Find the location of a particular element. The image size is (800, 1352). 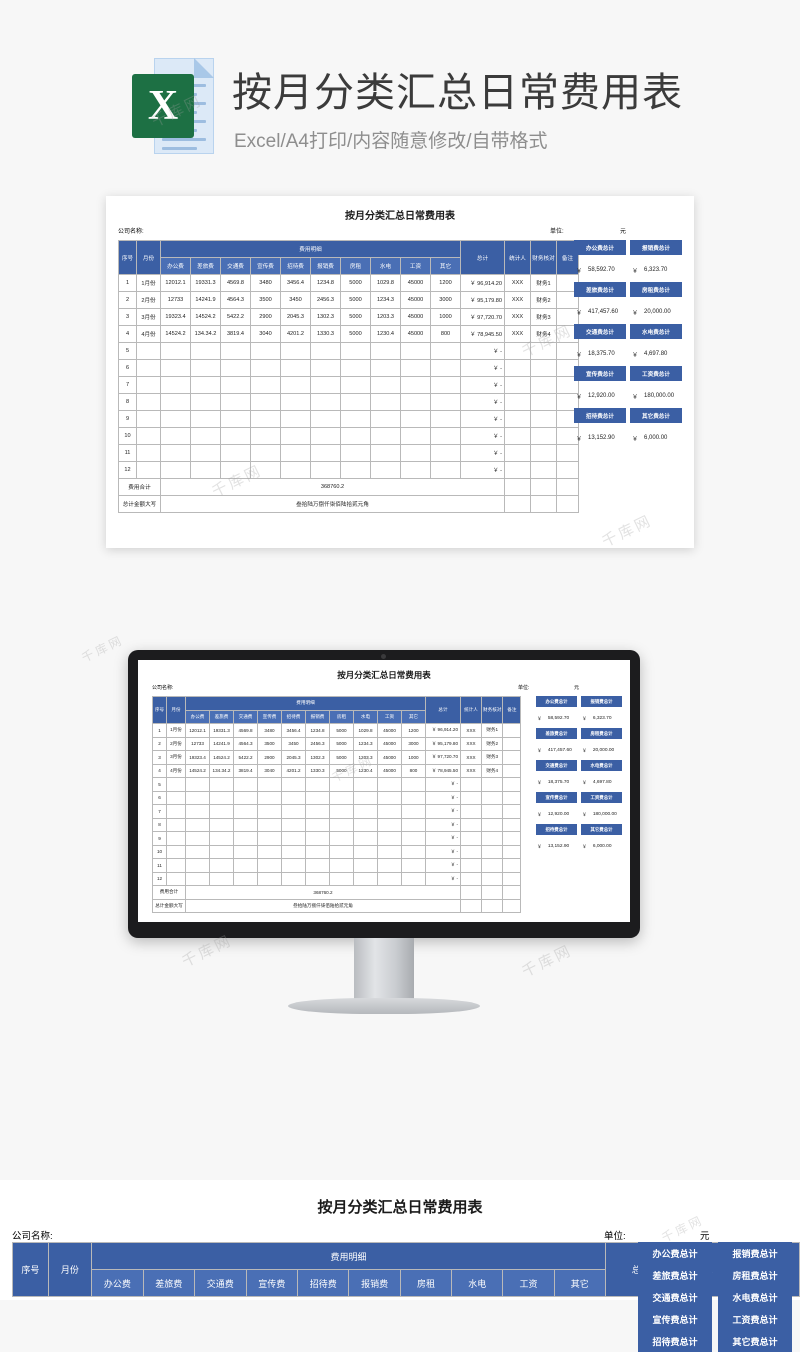

cell-detail-3: 3480 is located at coordinates (269, 730).